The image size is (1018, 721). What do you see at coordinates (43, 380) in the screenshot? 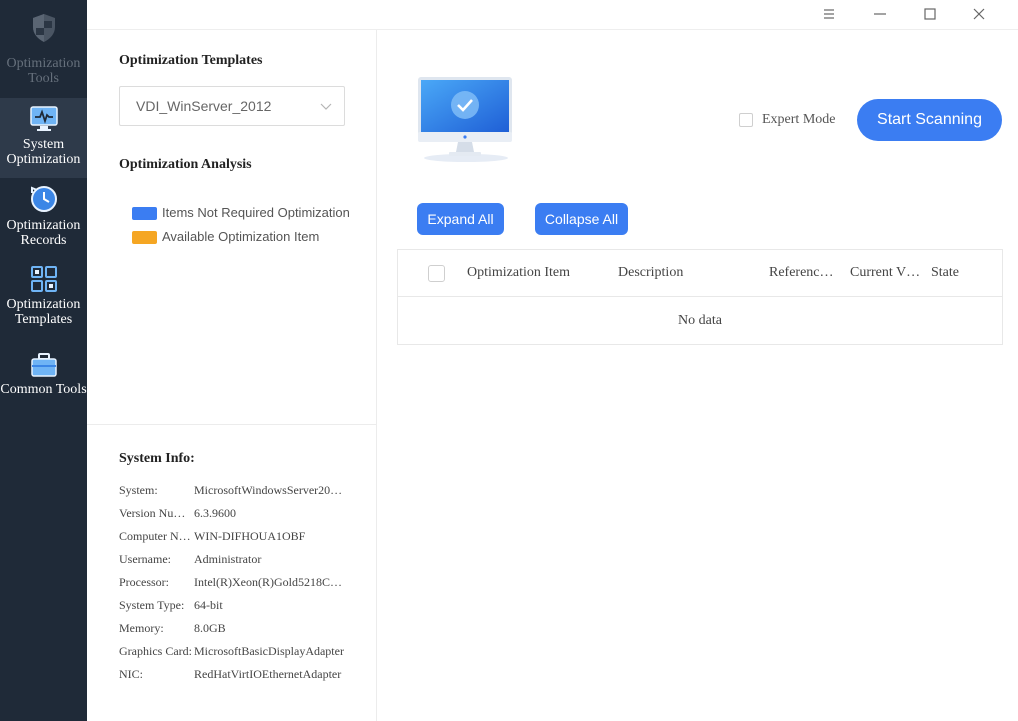
I see `sidebar-item-common-tools: Common Tools` at bounding box center [43, 380].